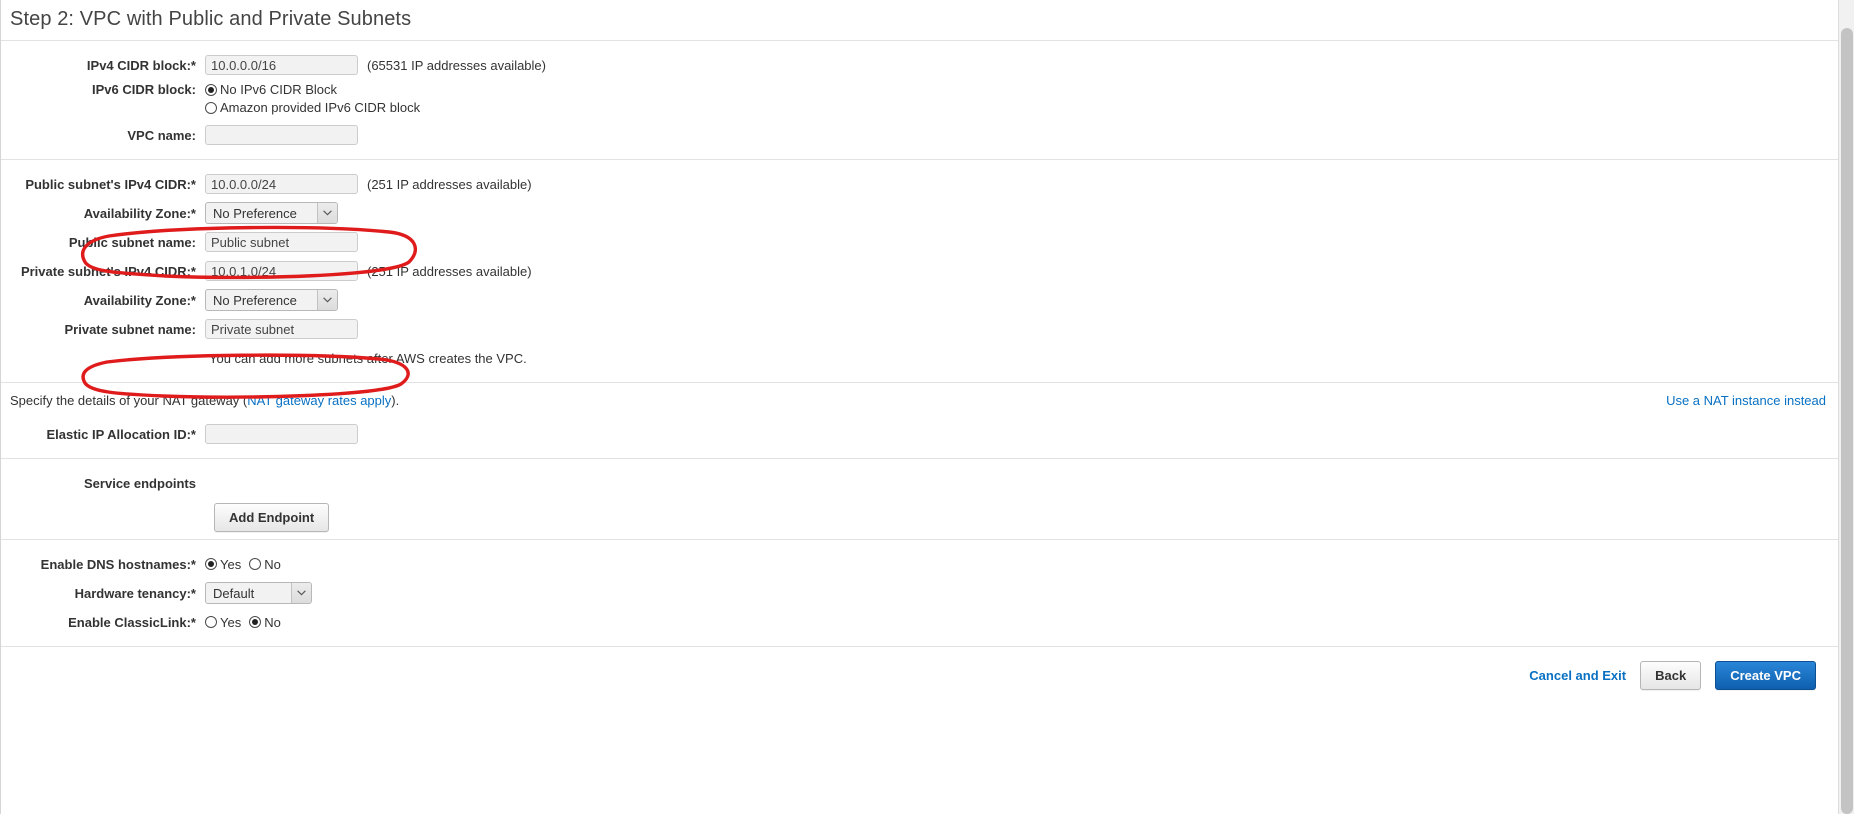 This screenshot has height=814, width=1854. I want to click on create-vpc-button: Create VPC, so click(1765, 675).